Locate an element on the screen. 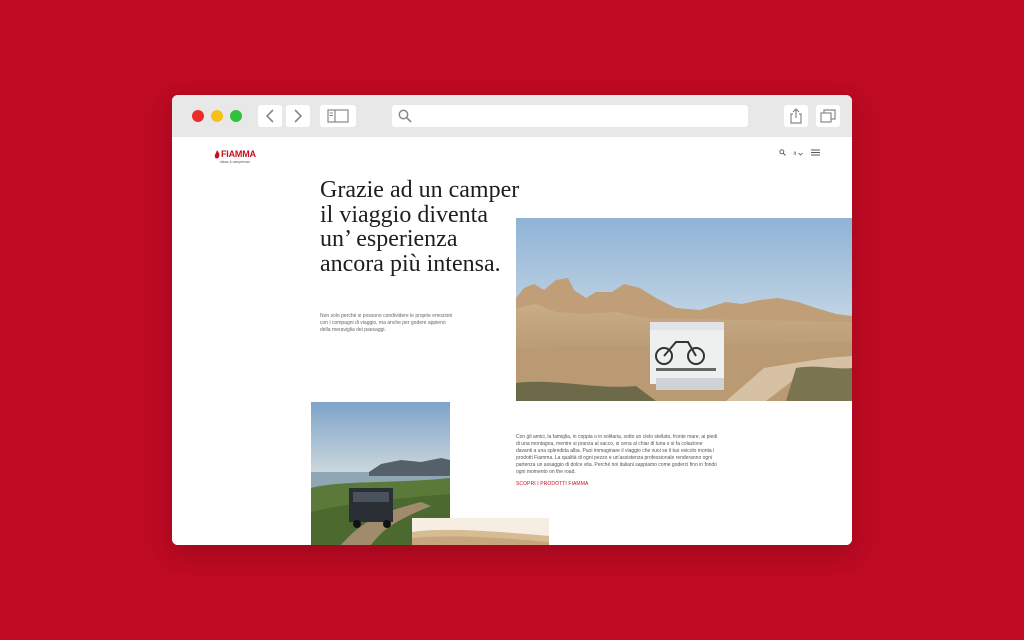  back-button is located at coordinates (270, 116).